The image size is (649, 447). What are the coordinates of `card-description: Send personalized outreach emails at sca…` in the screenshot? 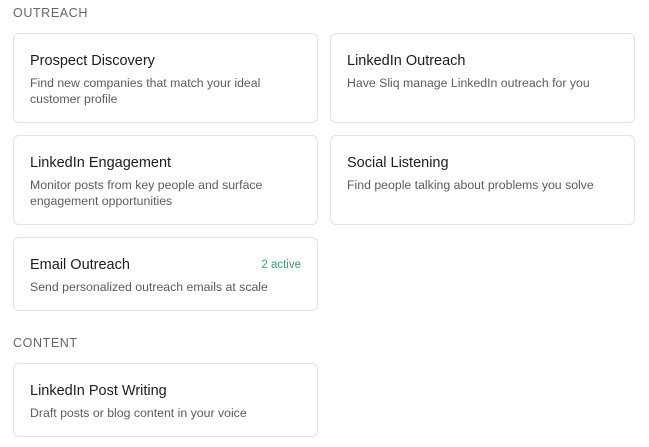 It's located at (149, 287).